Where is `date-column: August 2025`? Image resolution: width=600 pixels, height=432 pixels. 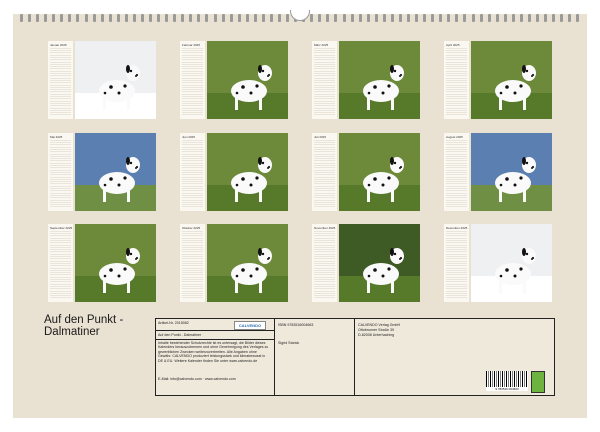 date-column: August 2025 is located at coordinates (456, 172).